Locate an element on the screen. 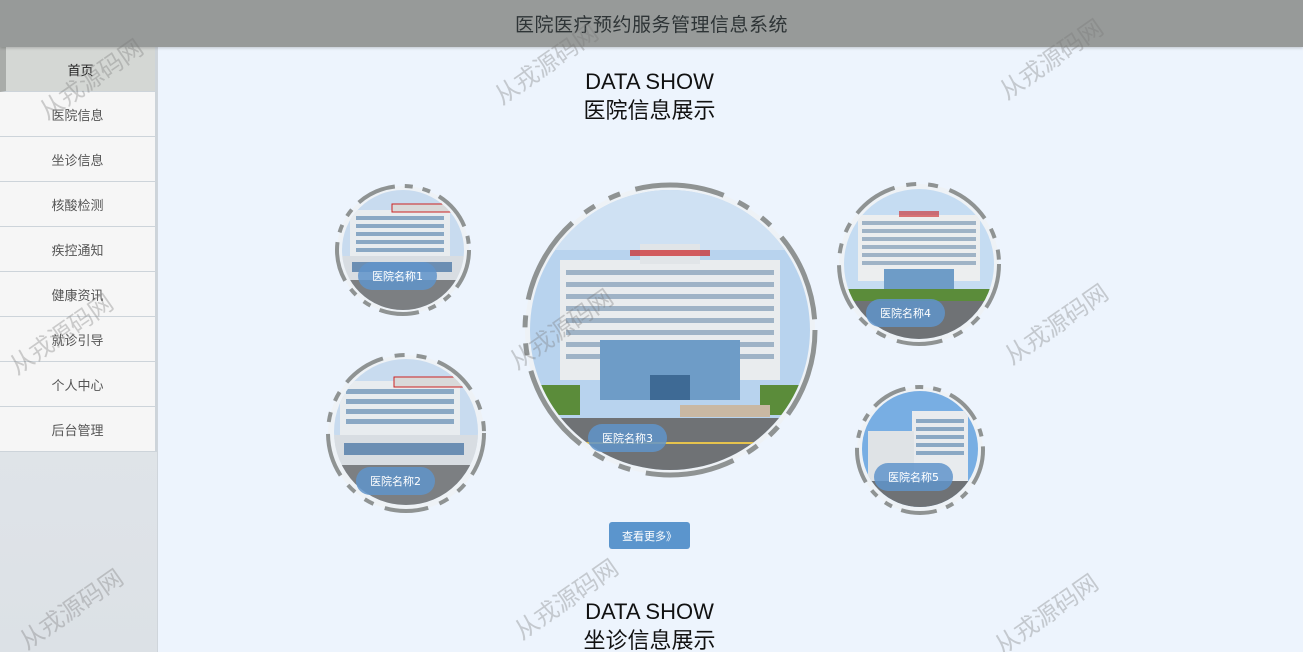 The height and width of the screenshot is (652, 1303). hospital-name-label: 医院名称4 is located at coordinates (905, 313).